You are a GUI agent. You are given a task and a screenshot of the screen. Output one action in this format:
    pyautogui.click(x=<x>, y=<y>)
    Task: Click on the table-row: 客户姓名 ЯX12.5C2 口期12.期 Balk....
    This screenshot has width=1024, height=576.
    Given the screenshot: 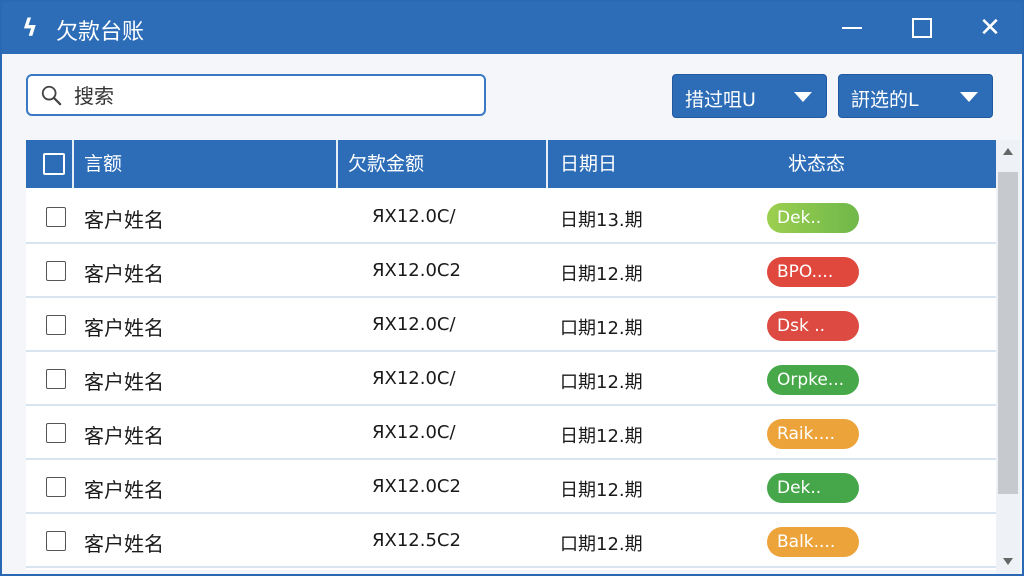 What is the action you would take?
    pyautogui.click(x=511, y=542)
    